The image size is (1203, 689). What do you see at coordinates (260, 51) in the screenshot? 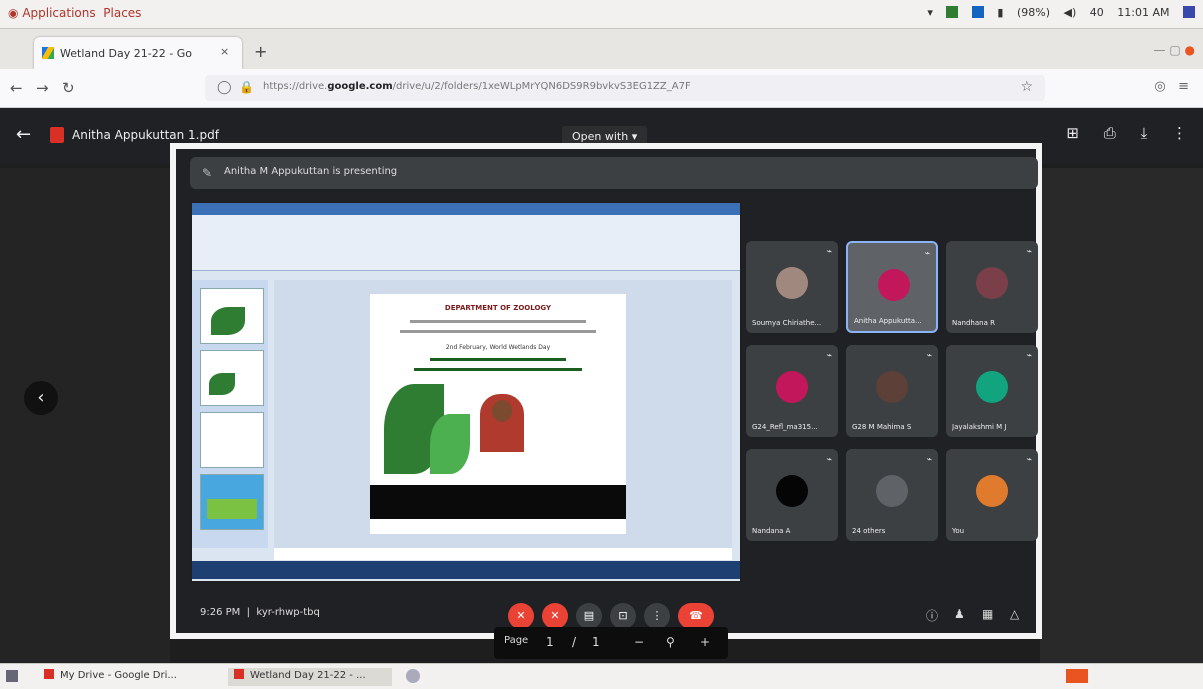
I see `new-tab-button: +` at bounding box center [260, 51].